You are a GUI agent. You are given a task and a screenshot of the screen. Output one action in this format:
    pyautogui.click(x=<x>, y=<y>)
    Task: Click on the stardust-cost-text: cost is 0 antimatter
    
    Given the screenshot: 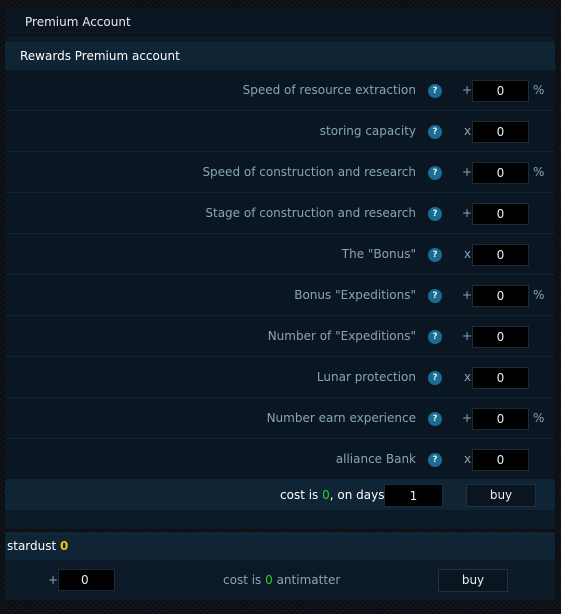 What is the action you would take?
    pyautogui.click(x=281, y=580)
    